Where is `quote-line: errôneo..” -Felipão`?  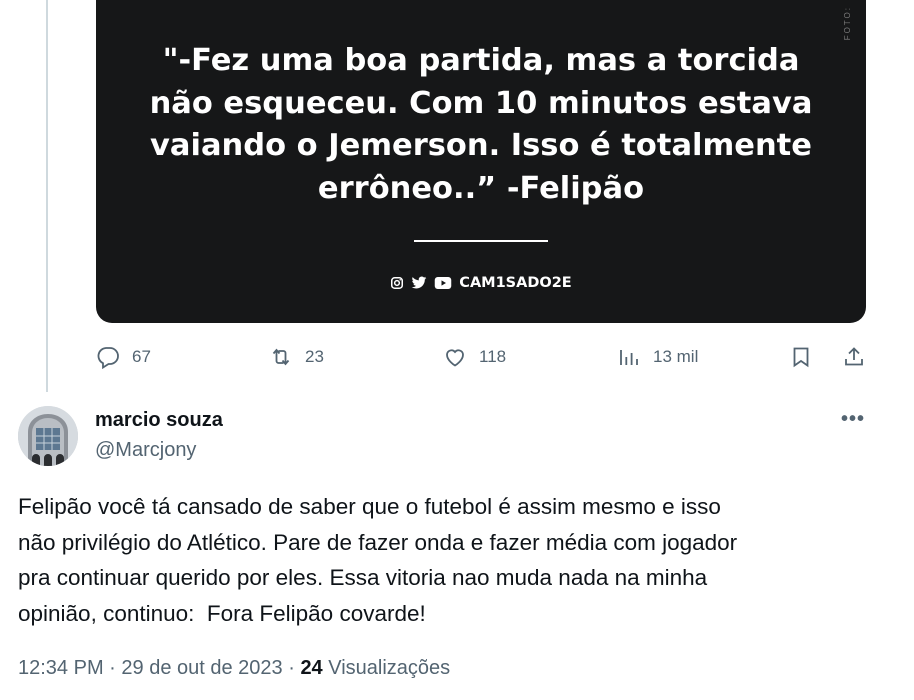 quote-line: errôneo..” -Felipão is located at coordinates (481, 188).